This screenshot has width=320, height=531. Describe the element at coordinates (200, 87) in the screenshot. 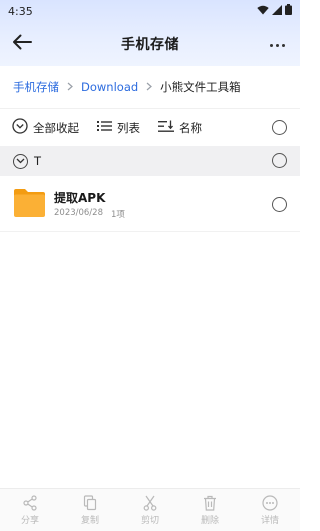

I see `breadcrumb-item-current: 小熊文件工具箱` at that location.